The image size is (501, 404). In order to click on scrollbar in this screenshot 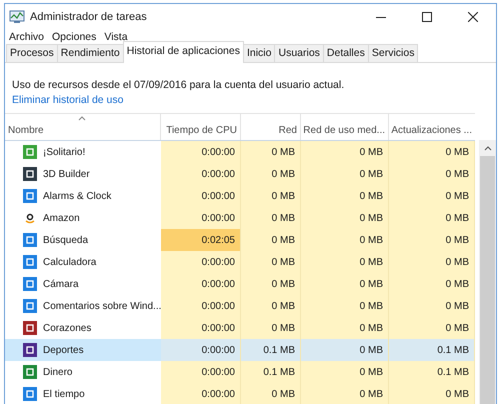, I will do `click(487, 272)`.